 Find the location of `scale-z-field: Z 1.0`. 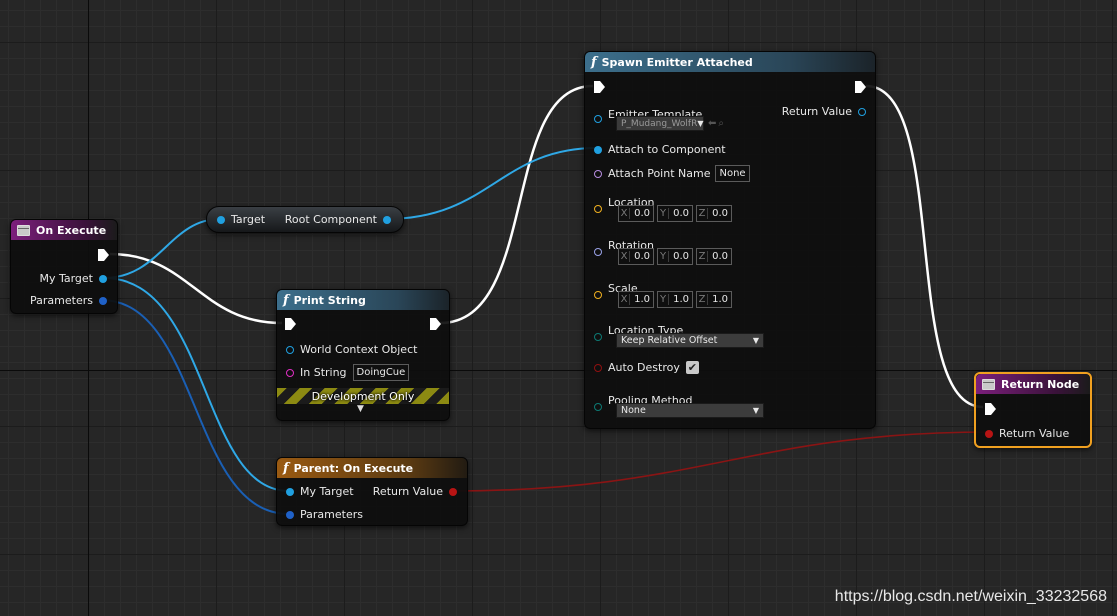

scale-z-field: Z 1.0 is located at coordinates (714, 299).